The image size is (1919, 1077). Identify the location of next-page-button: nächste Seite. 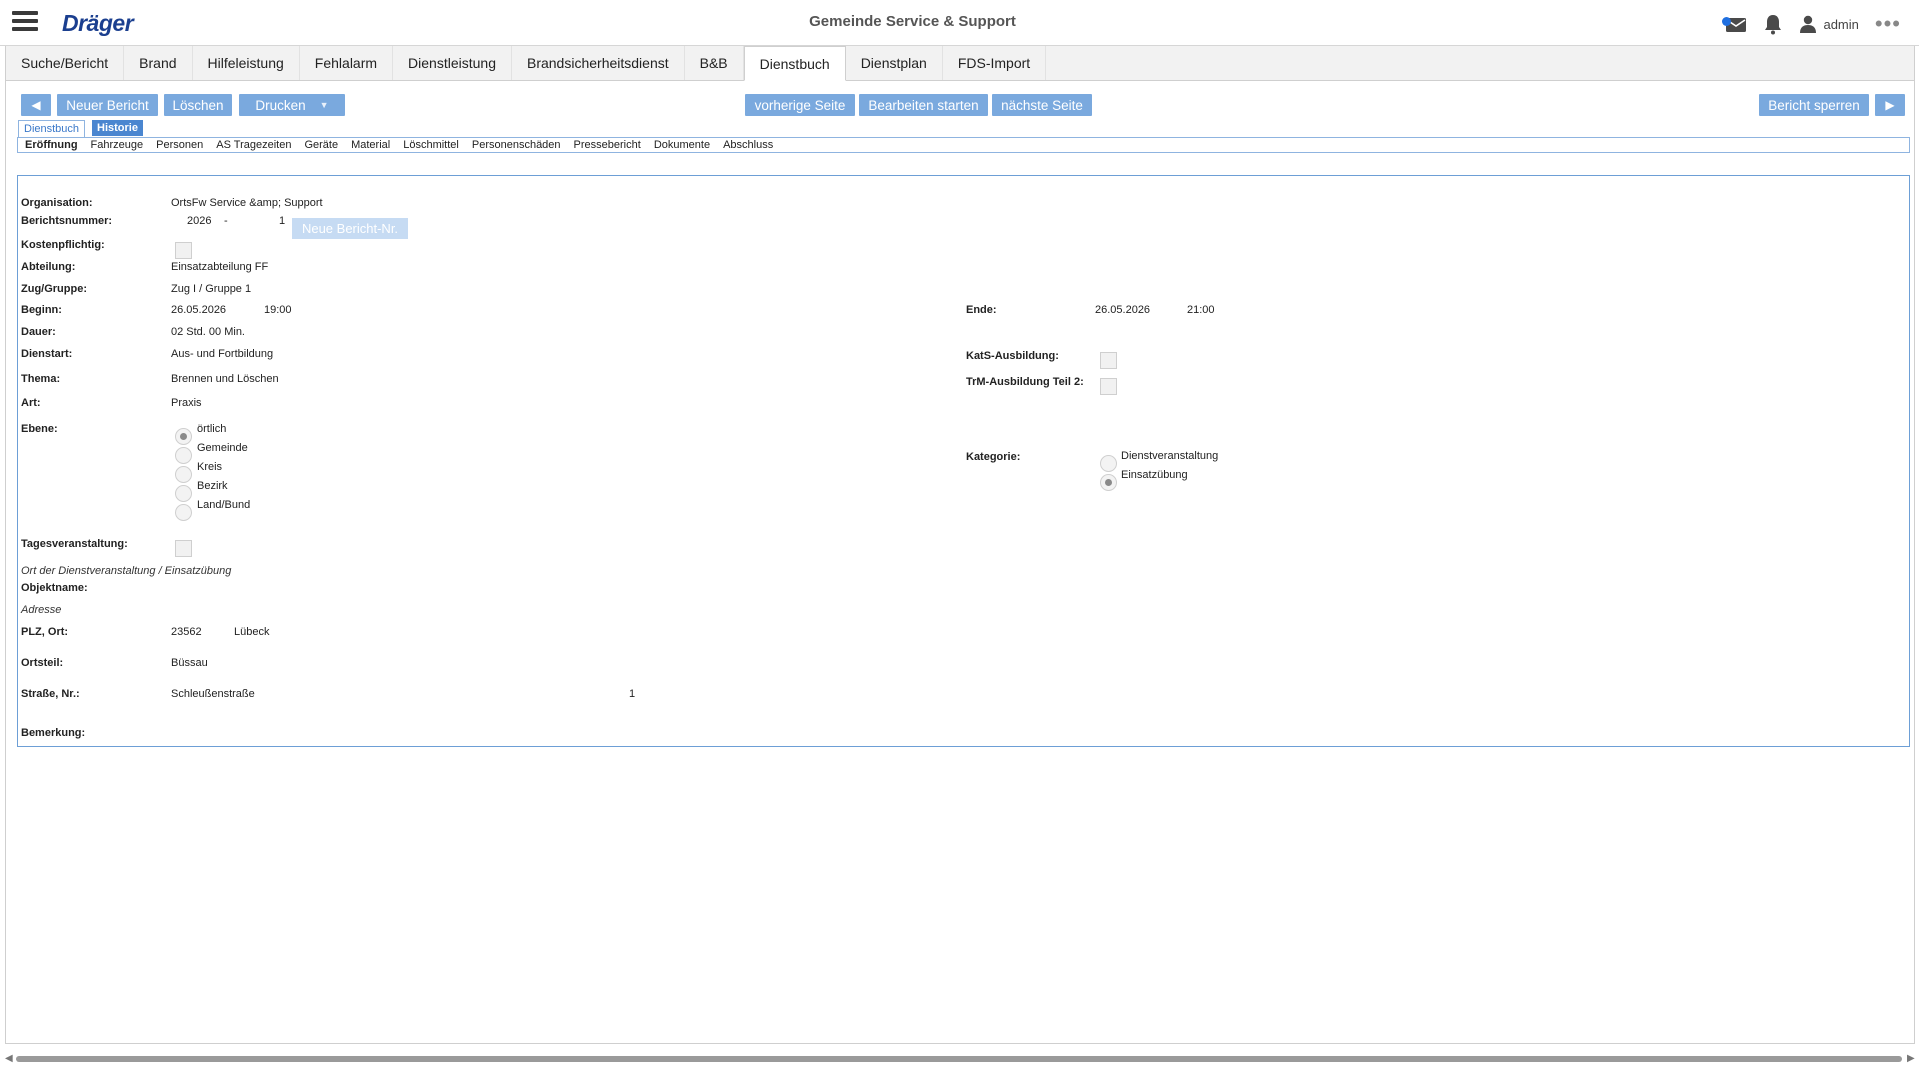
(1042, 105).